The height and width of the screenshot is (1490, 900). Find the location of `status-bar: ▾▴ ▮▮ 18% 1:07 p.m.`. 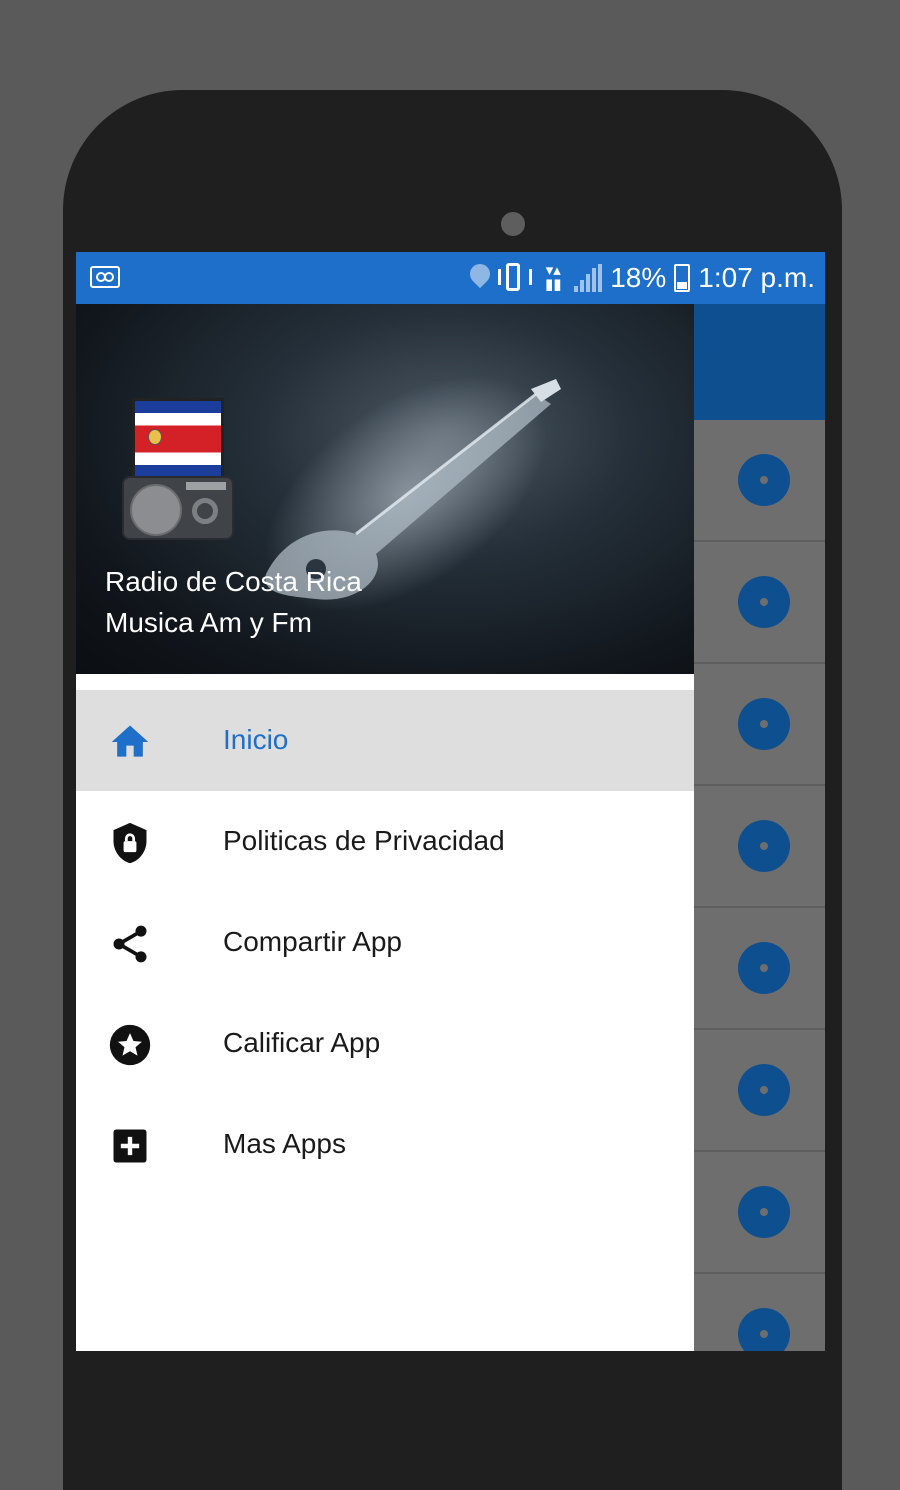

status-bar: ▾▴ ▮▮ 18% 1:07 p.m. is located at coordinates (450, 278).